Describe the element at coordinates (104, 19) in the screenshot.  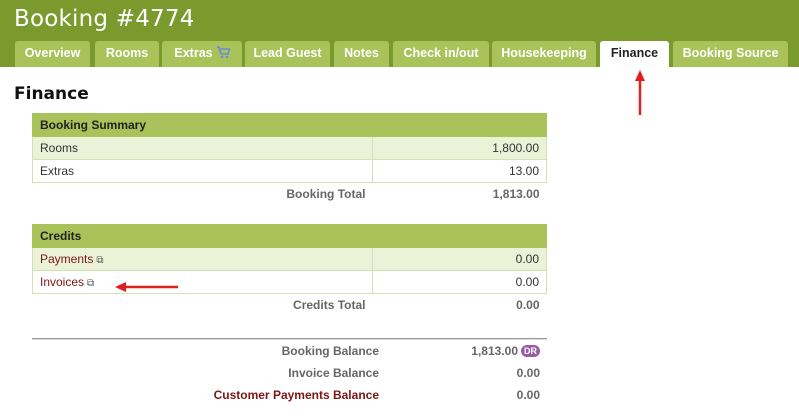
I see `page-title: Booking #4774` at that location.